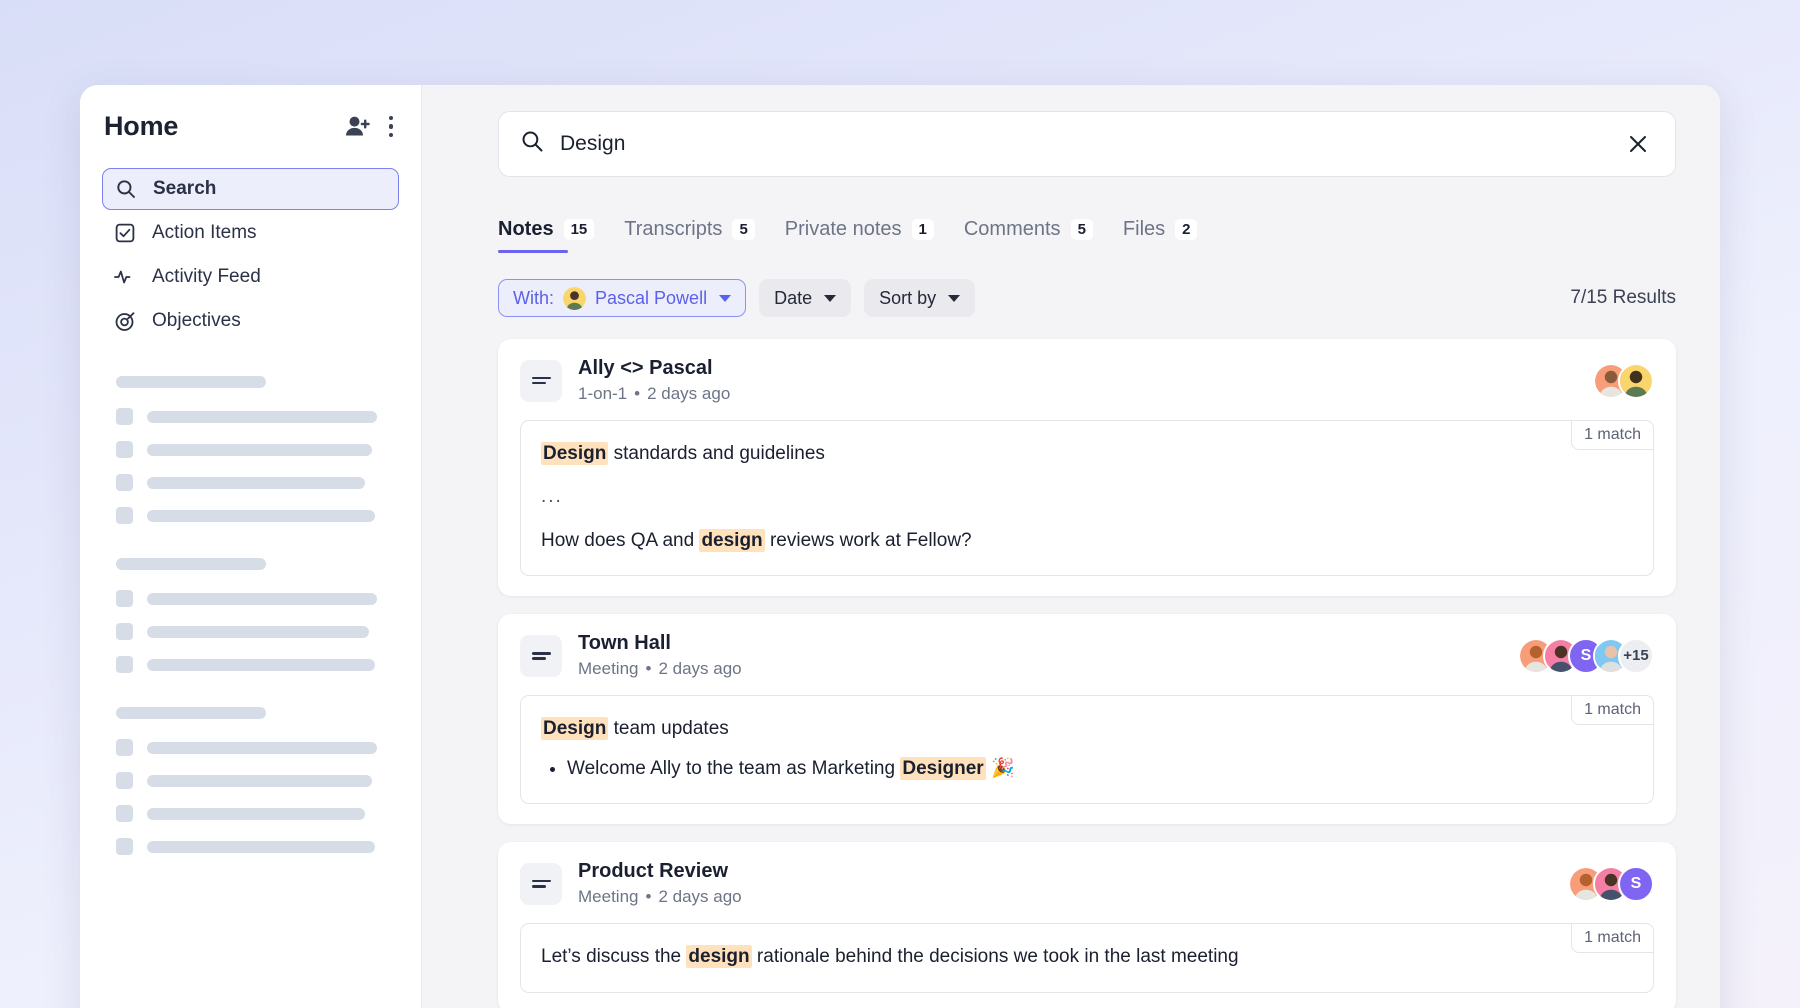 The image size is (1800, 1008). What do you see at coordinates (908, 297) in the screenshot?
I see `filter-sort-label: Sort by` at bounding box center [908, 297].